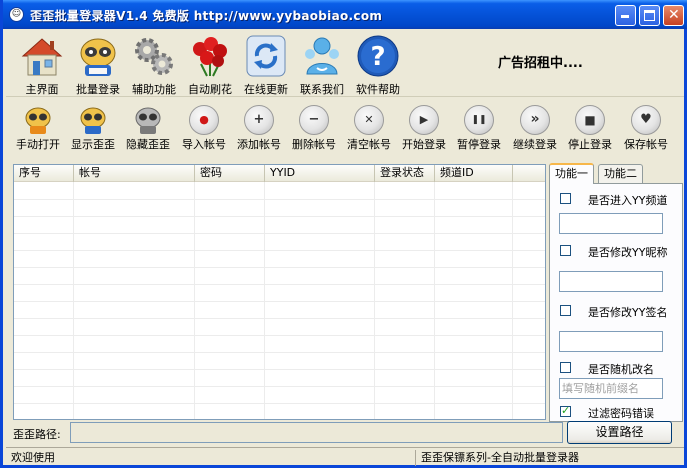 This screenshot has height=468, width=687. Describe the element at coordinates (316, 432) in the screenshot. I see `yy-path-input` at that location.